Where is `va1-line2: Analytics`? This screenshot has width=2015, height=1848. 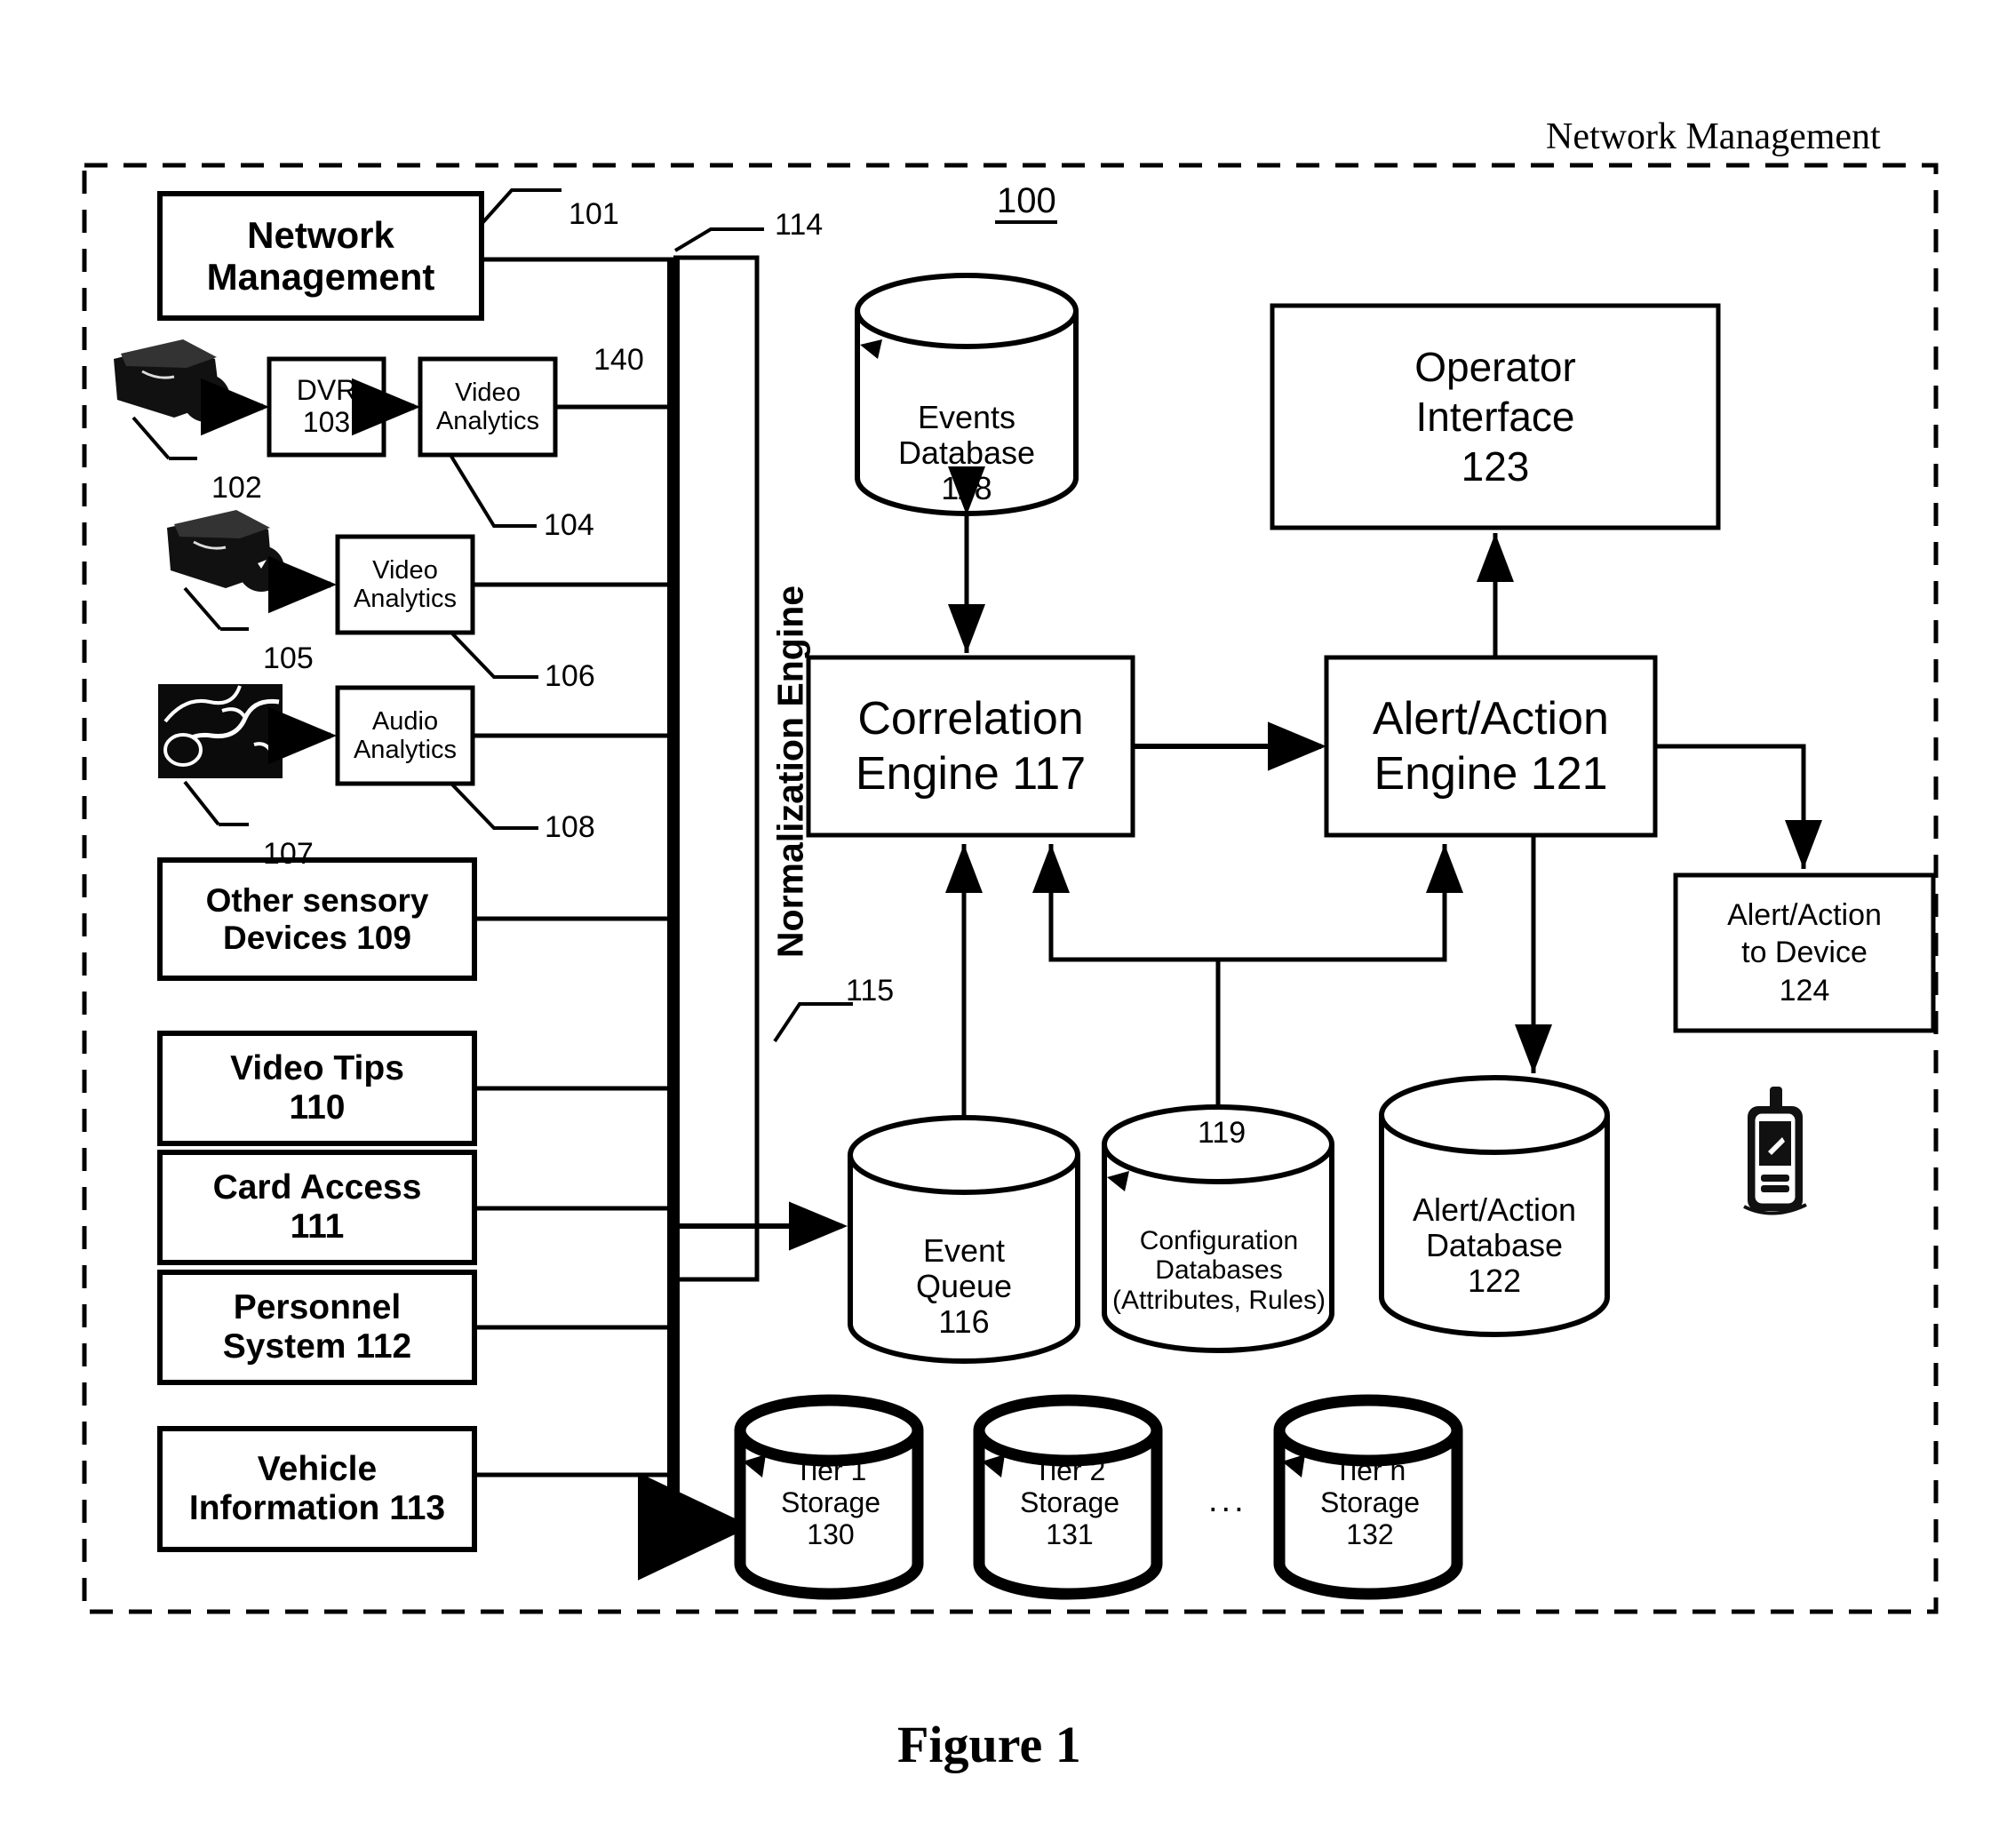
va1-line2: Analytics is located at coordinates (487, 421).